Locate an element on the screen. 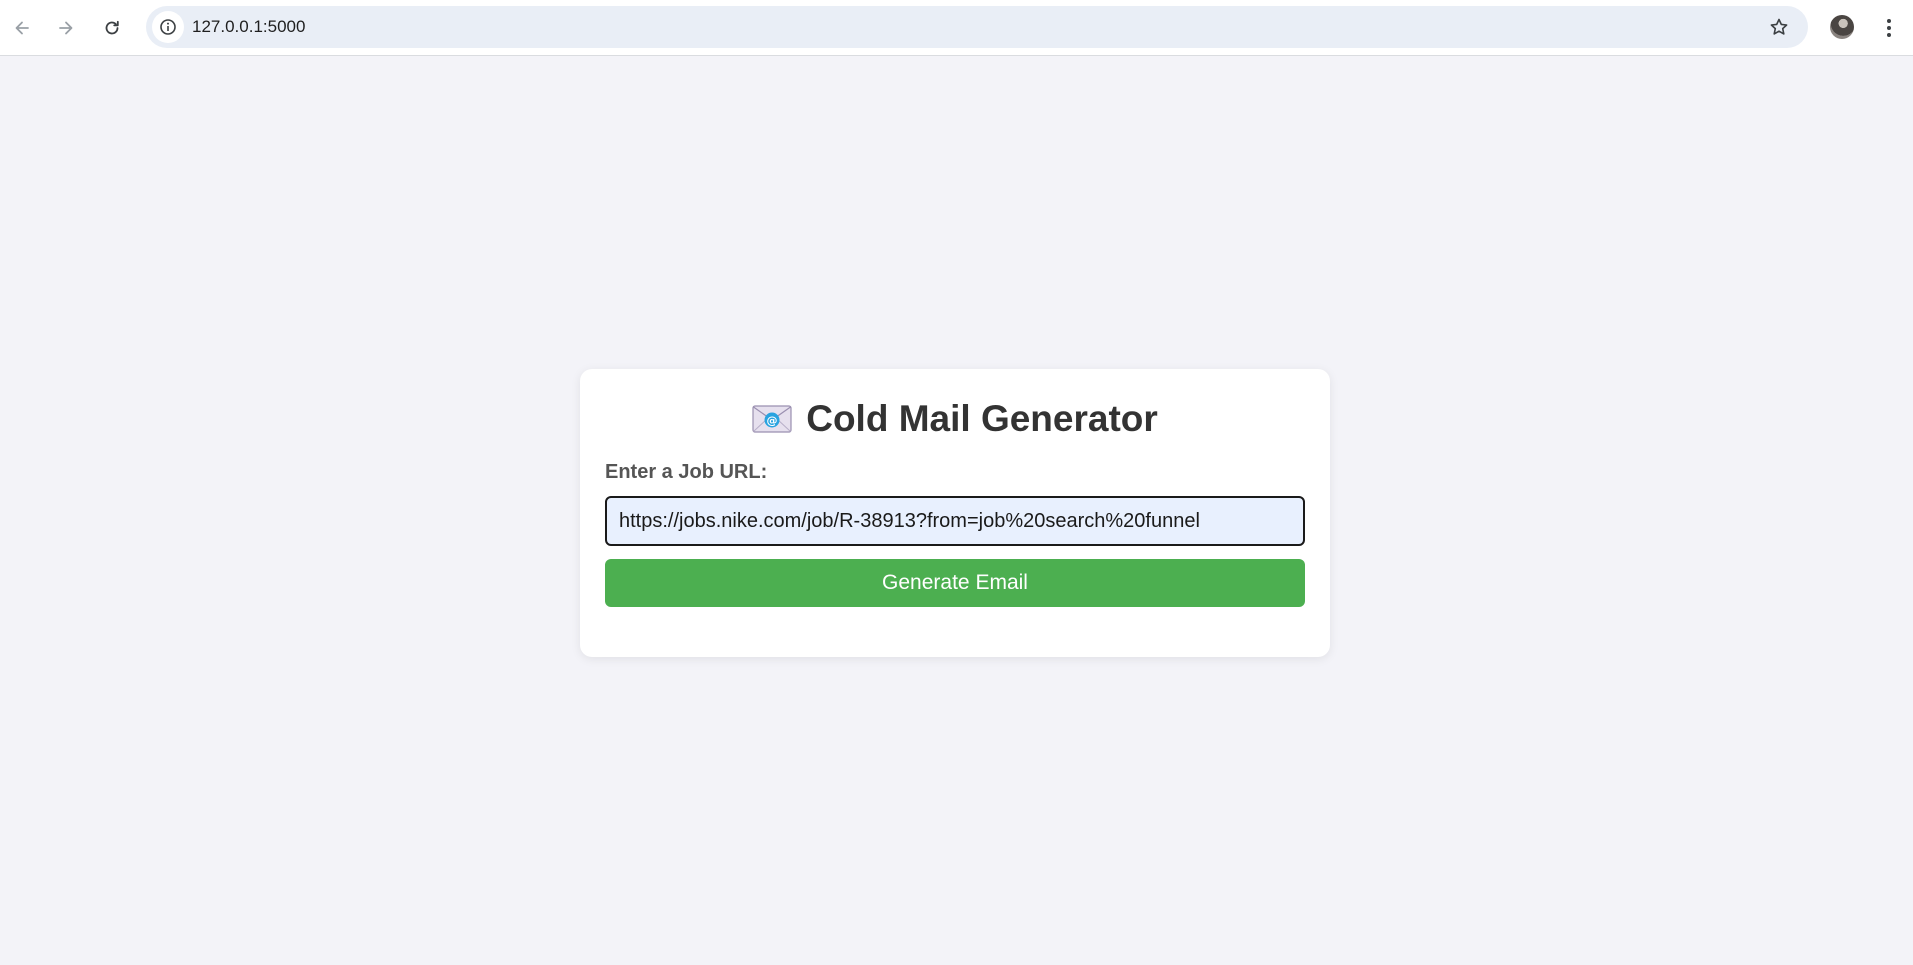 This screenshot has height=965, width=1913. address-bar: 127.0.0.1:5000 is located at coordinates (977, 27).